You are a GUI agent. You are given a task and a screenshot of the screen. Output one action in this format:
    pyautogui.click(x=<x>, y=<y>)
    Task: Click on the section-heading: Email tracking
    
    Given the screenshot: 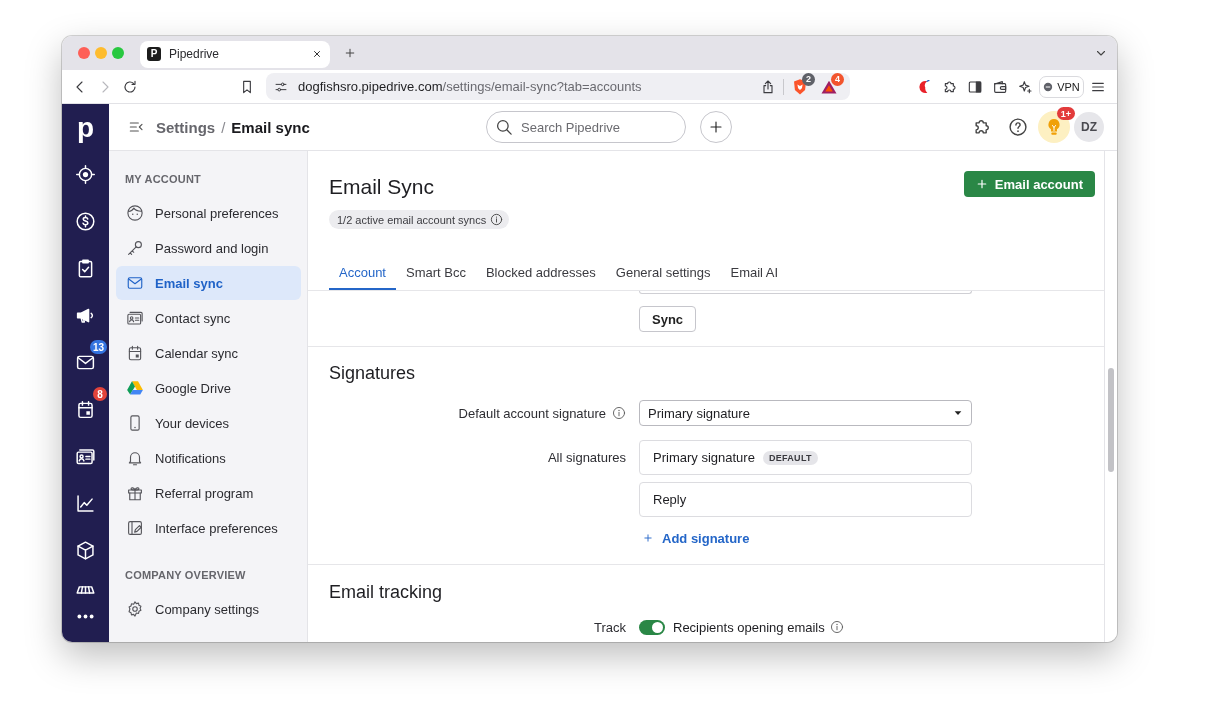 What is the action you would take?
    pyautogui.click(x=386, y=592)
    